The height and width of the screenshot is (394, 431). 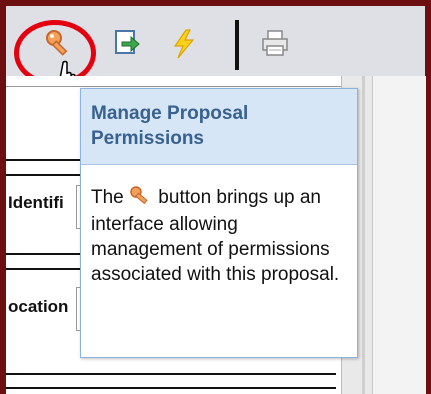 I want to click on printer-icon, so click(x=275, y=45).